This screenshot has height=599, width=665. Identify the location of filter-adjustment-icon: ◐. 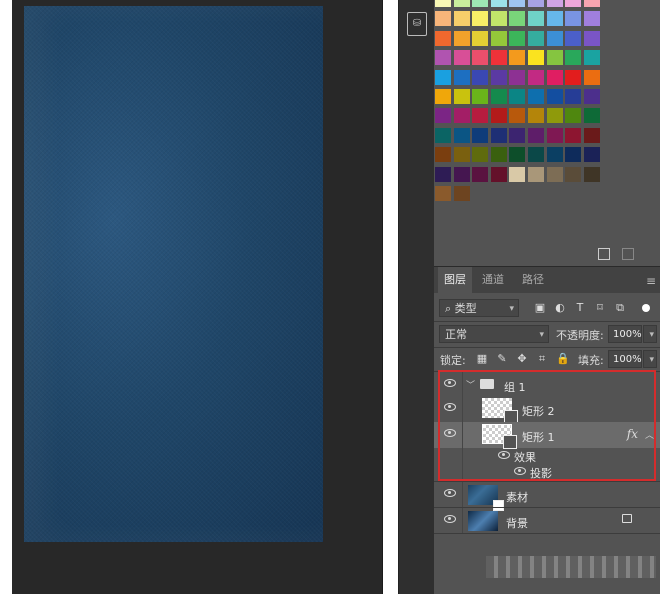
(560, 308).